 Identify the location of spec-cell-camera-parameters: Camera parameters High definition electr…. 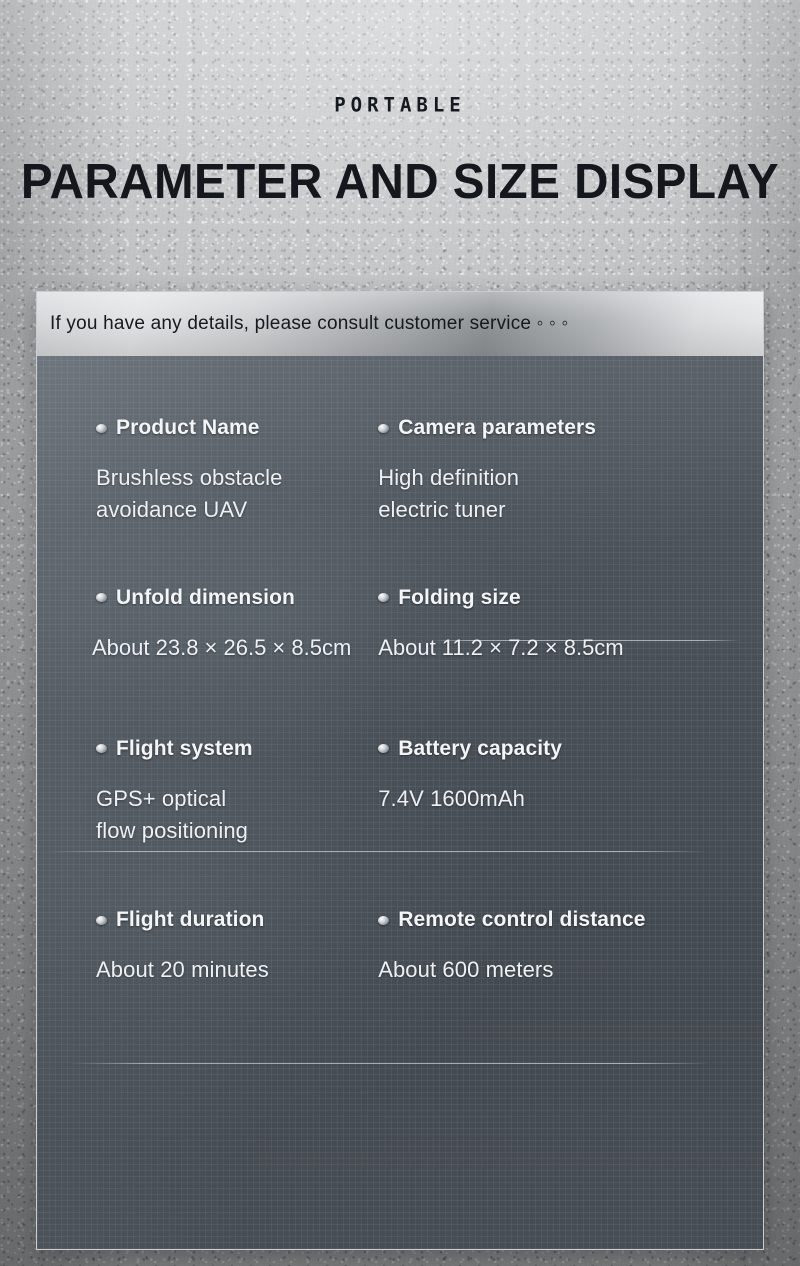
(558, 471).